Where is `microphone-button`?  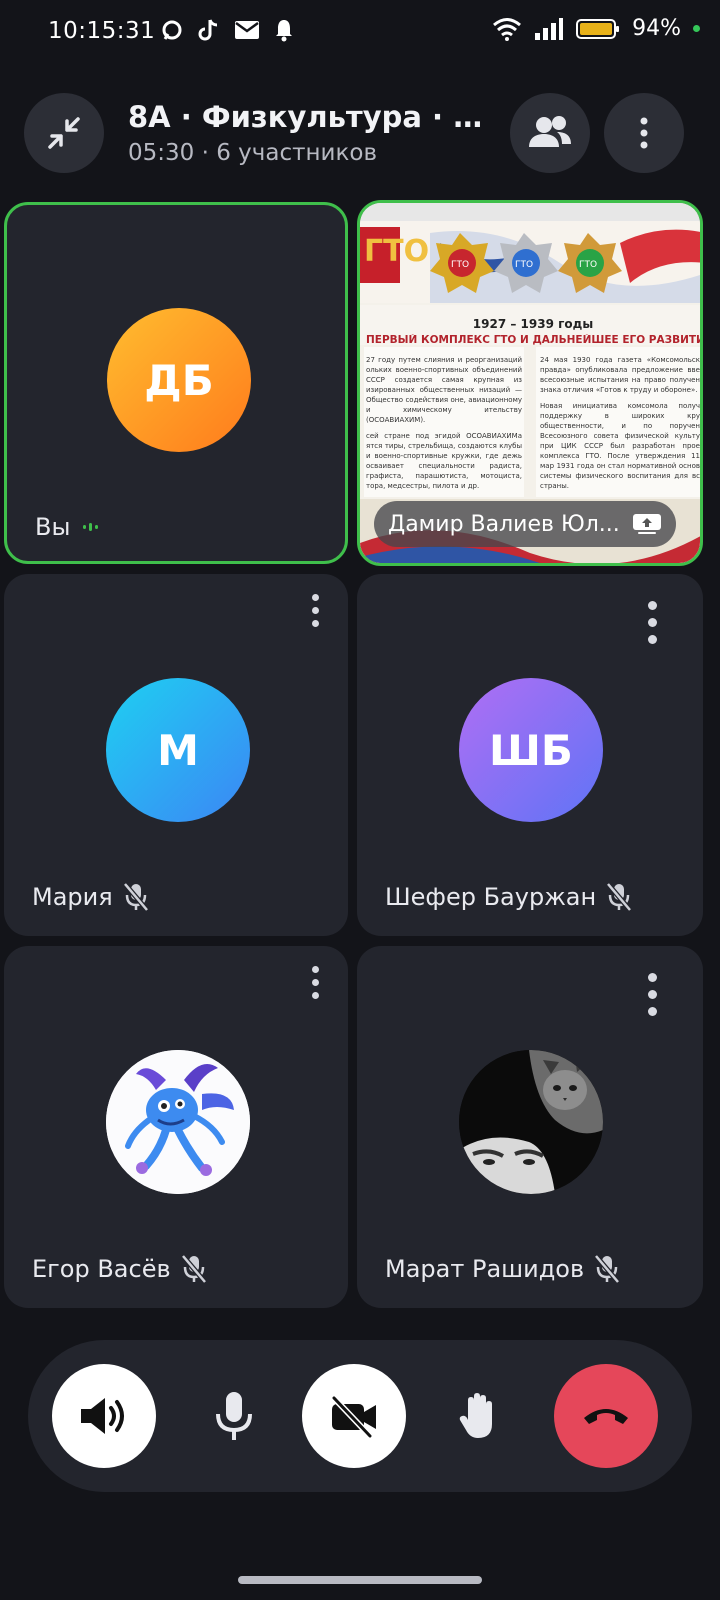 microphone-button is located at coordinates (234, 1416).